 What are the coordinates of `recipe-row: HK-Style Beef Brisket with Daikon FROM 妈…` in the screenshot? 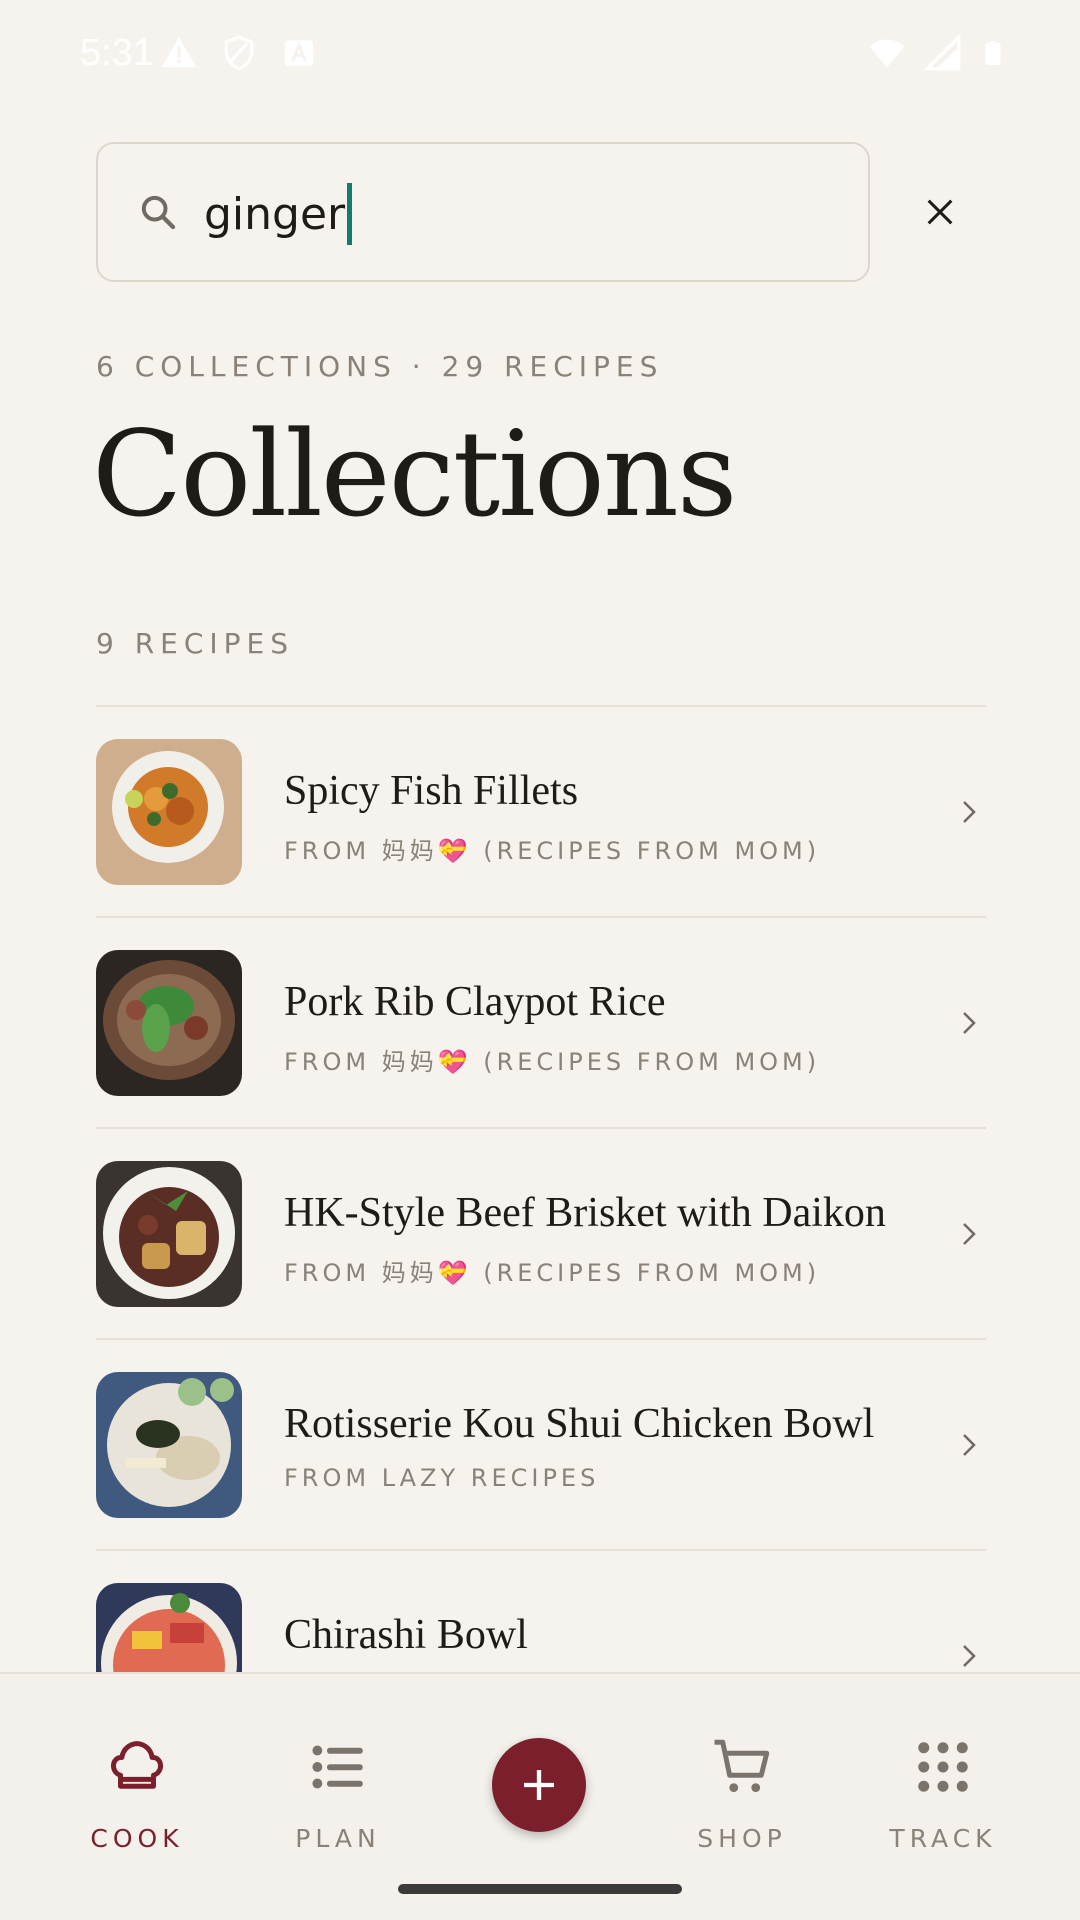 It's located at (541, 1232).